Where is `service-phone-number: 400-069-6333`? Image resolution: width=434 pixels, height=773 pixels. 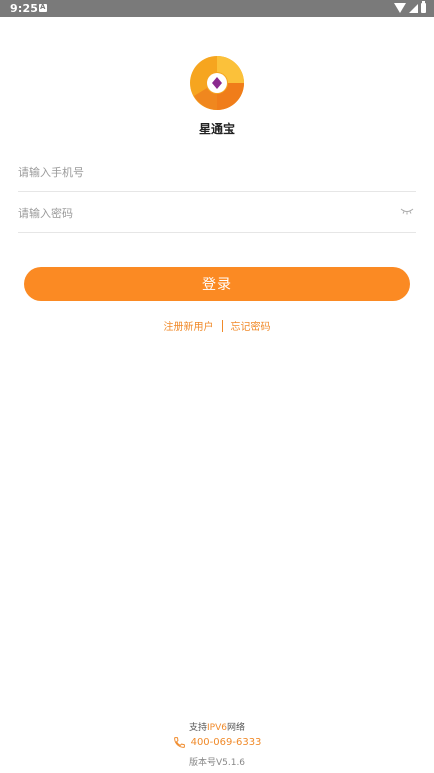 service-phone-number: 400-069-6333 is located at coordinates (226, 742).